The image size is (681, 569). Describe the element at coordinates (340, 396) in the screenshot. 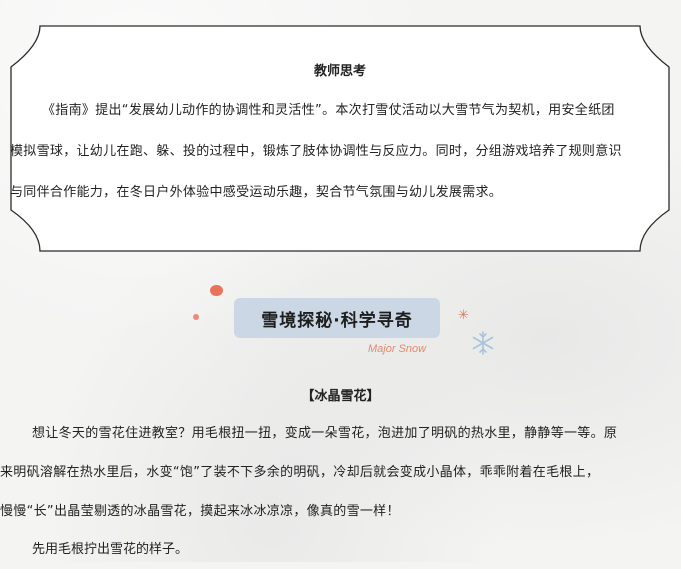

I see `activity-heading: 【冰晶雪花】` at that location.